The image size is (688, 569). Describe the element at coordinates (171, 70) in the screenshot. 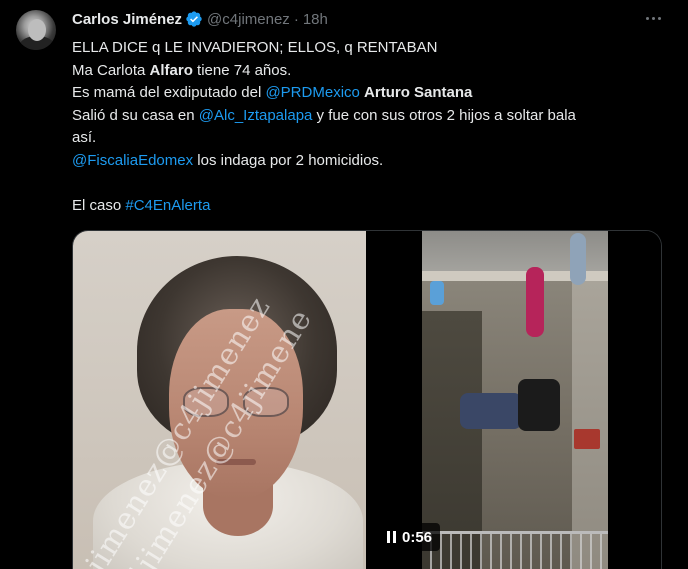

I see `bold-text: Alfaro` at that location.